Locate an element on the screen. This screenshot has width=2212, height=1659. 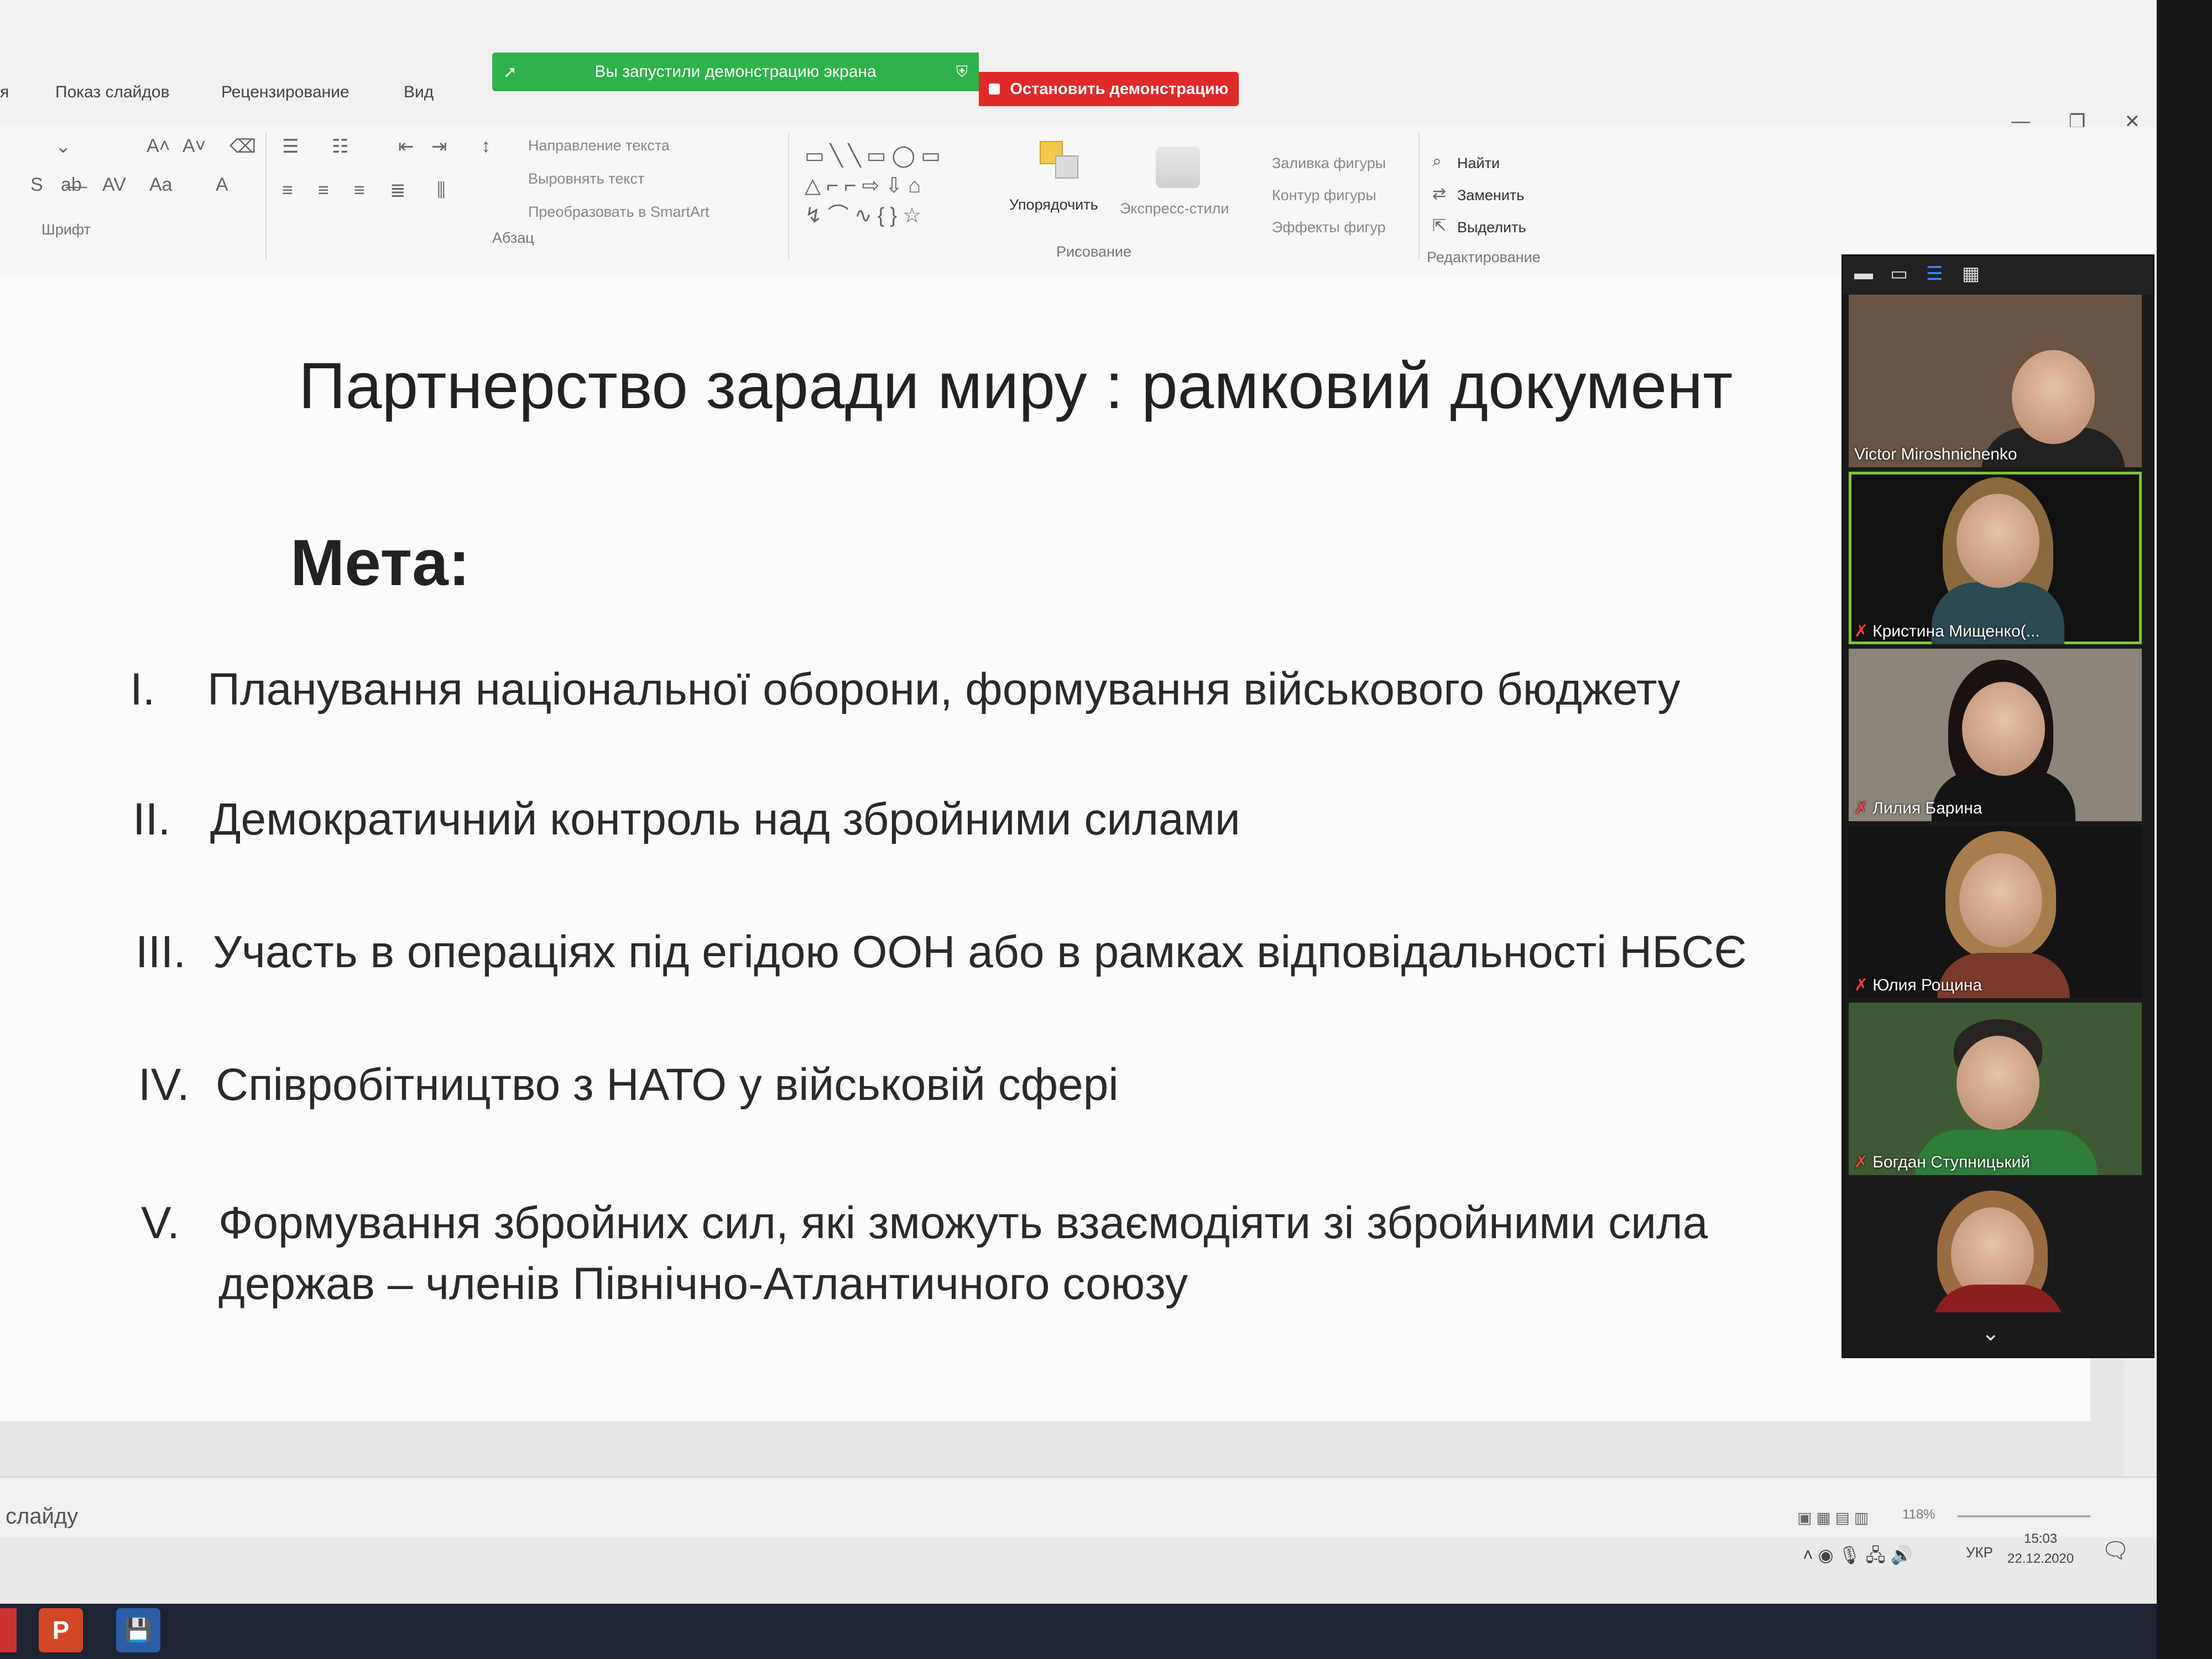
slide-subtitle: Мета: is located at coordinates (380, 563).